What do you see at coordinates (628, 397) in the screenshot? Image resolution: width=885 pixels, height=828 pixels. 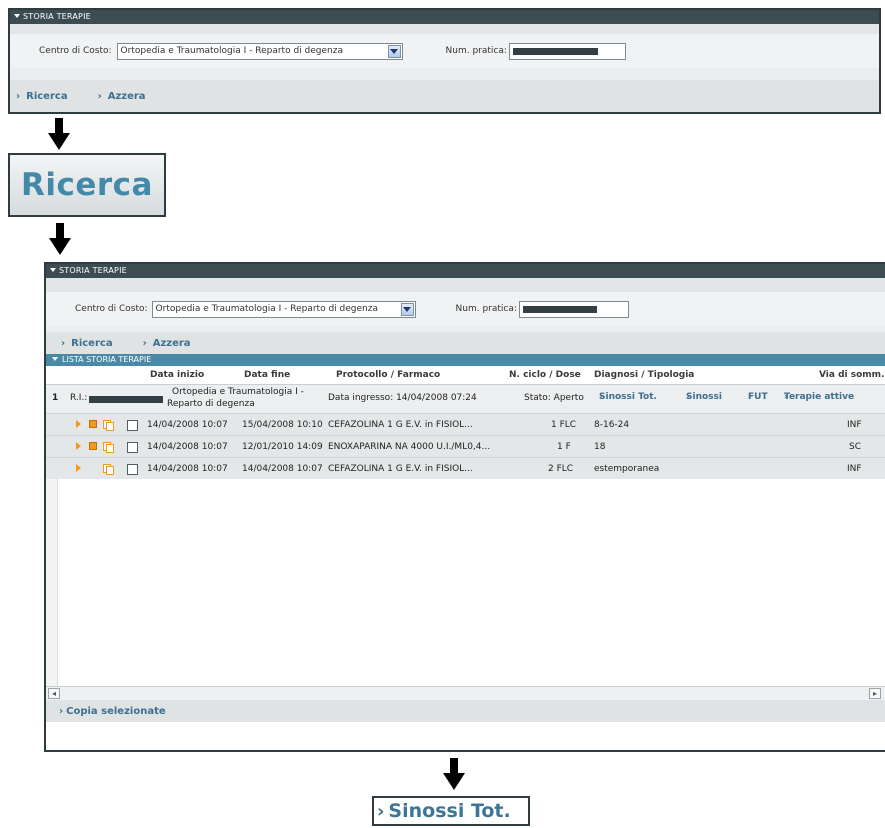 I see `sinossi-tot-label: Sinossi Tot.` at bounding box center [628, 397].